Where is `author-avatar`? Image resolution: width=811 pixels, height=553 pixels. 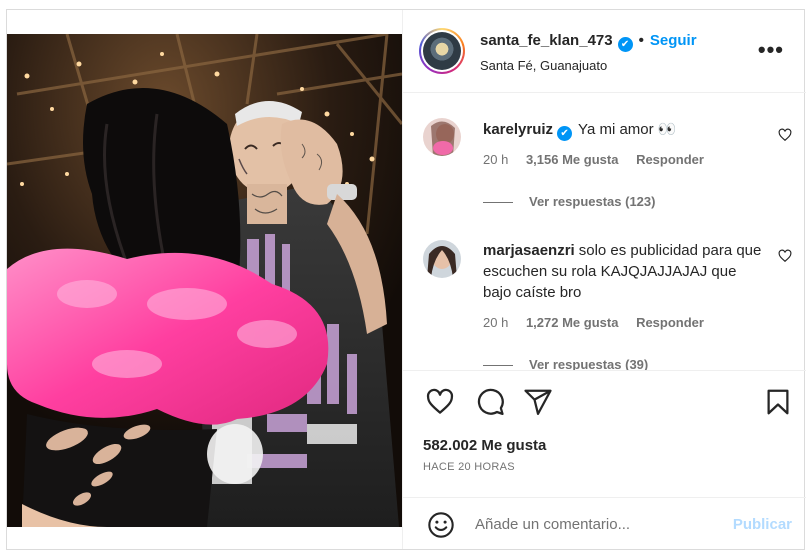 author-avatar is located at coordinates (442, 51).